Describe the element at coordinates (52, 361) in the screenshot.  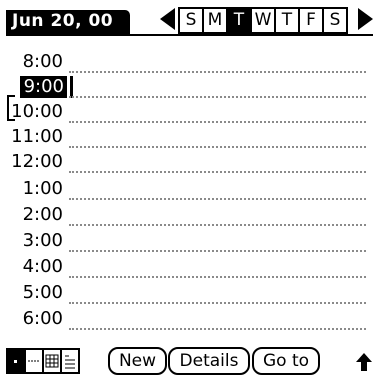
I see `month-view-icon` at that location.